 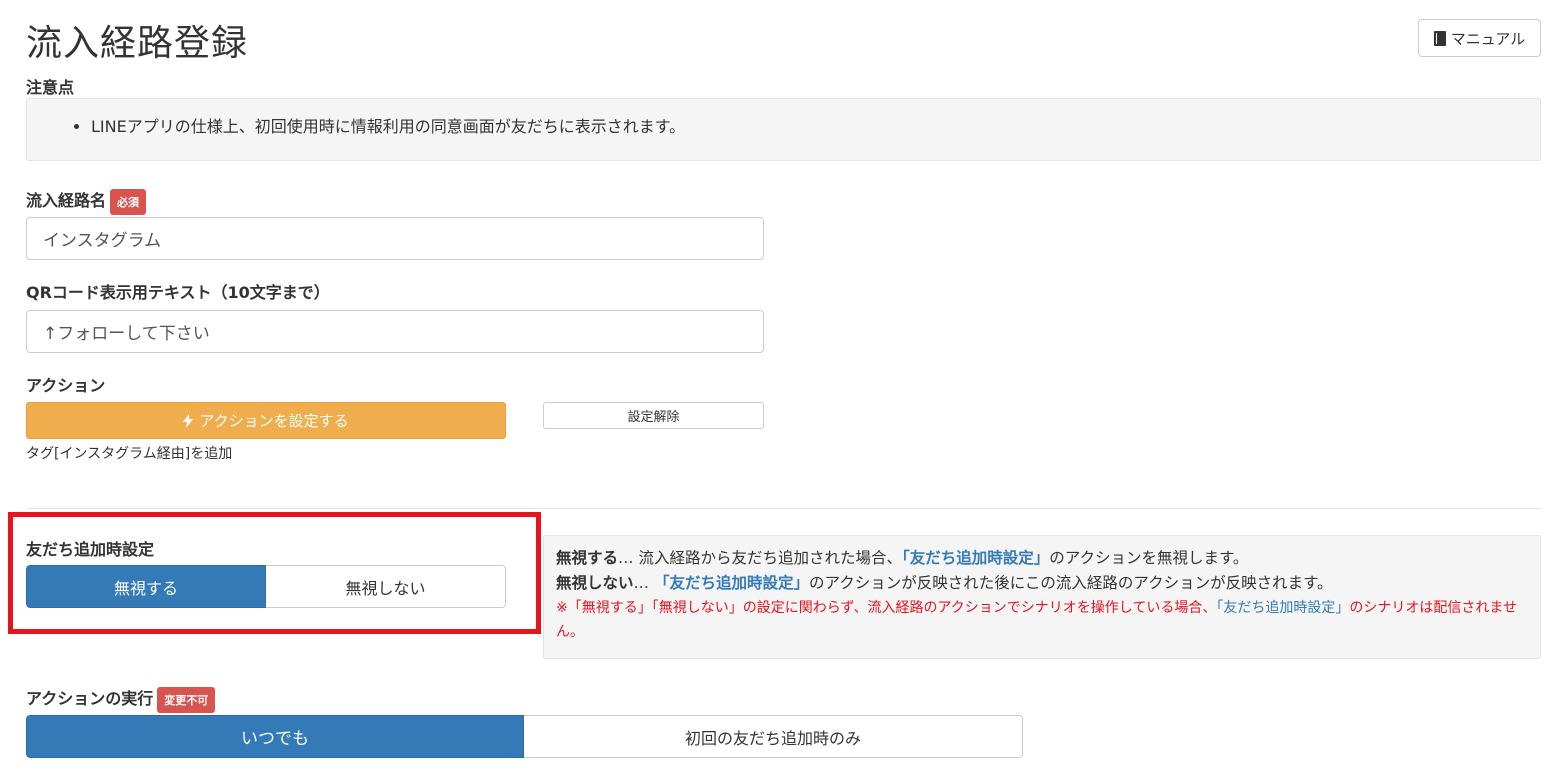 I want to click on info-warning-link: 「友だち追加時設定」, so click(x=1282, y=608).